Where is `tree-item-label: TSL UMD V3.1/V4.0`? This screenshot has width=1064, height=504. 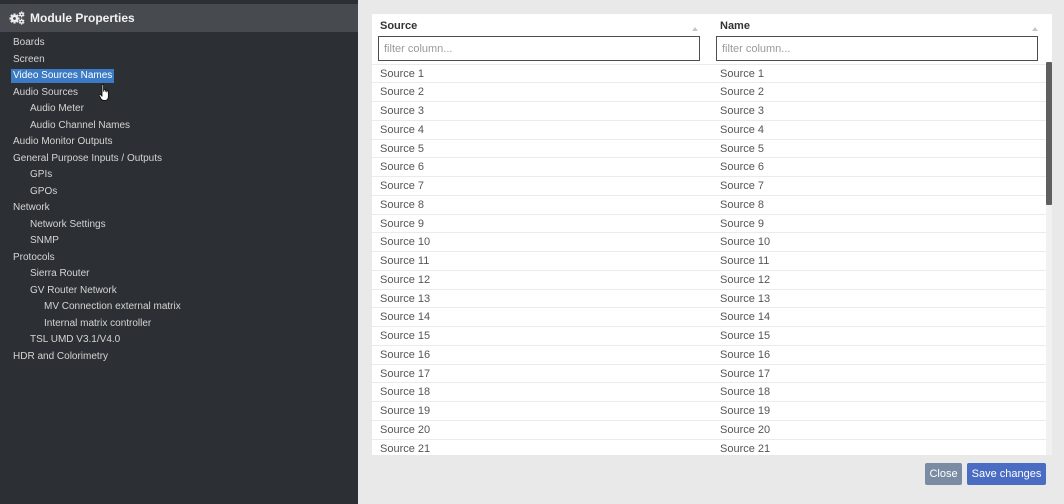 tree-item-label: TSL UMD V3.1/V4.0 is located at coordinates (75, 340).